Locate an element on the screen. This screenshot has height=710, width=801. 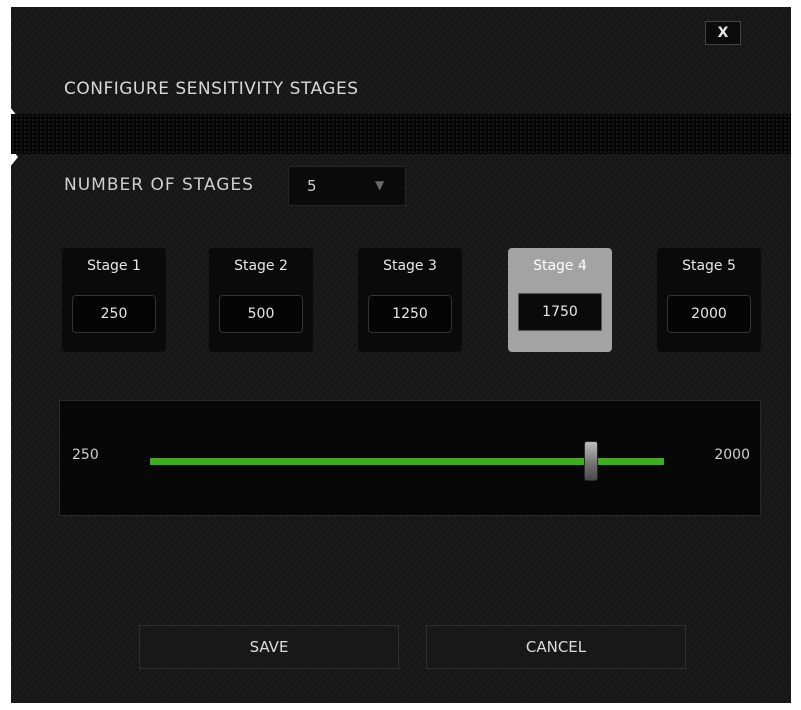
stage-card-3: Stage 3 1250 is located at coordinates (410, 300).